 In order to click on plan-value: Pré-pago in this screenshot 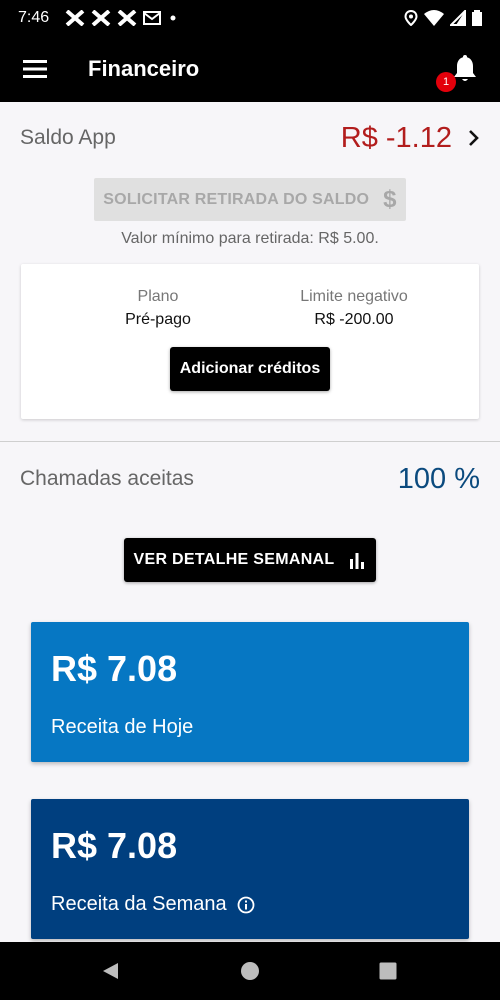, I will do `click(158, 319)`.